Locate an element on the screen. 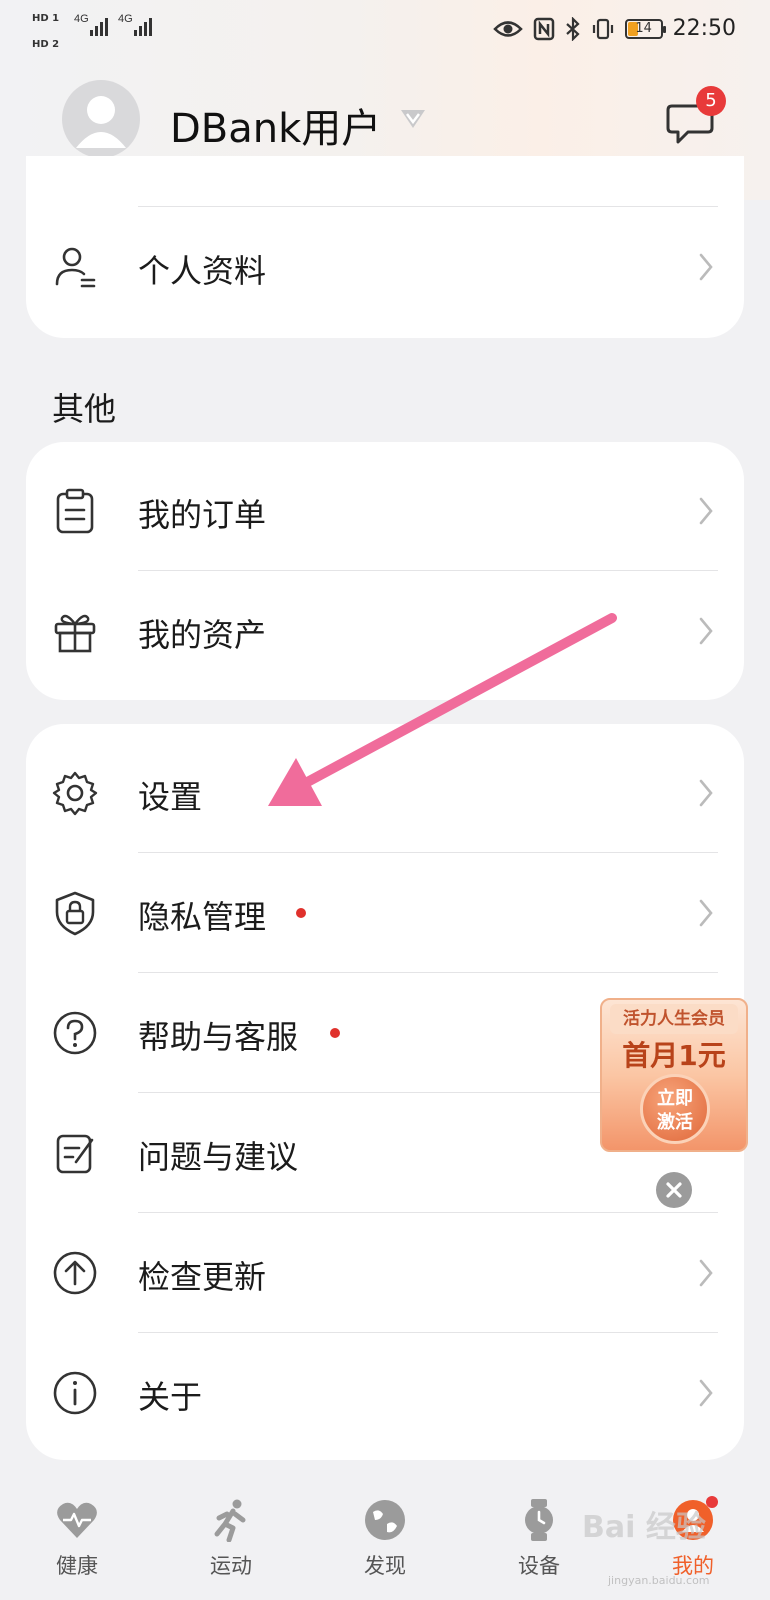 This screenshot has width=770, height=1600. tab-exercise: 运动 is located at coordinates (231, 1544).